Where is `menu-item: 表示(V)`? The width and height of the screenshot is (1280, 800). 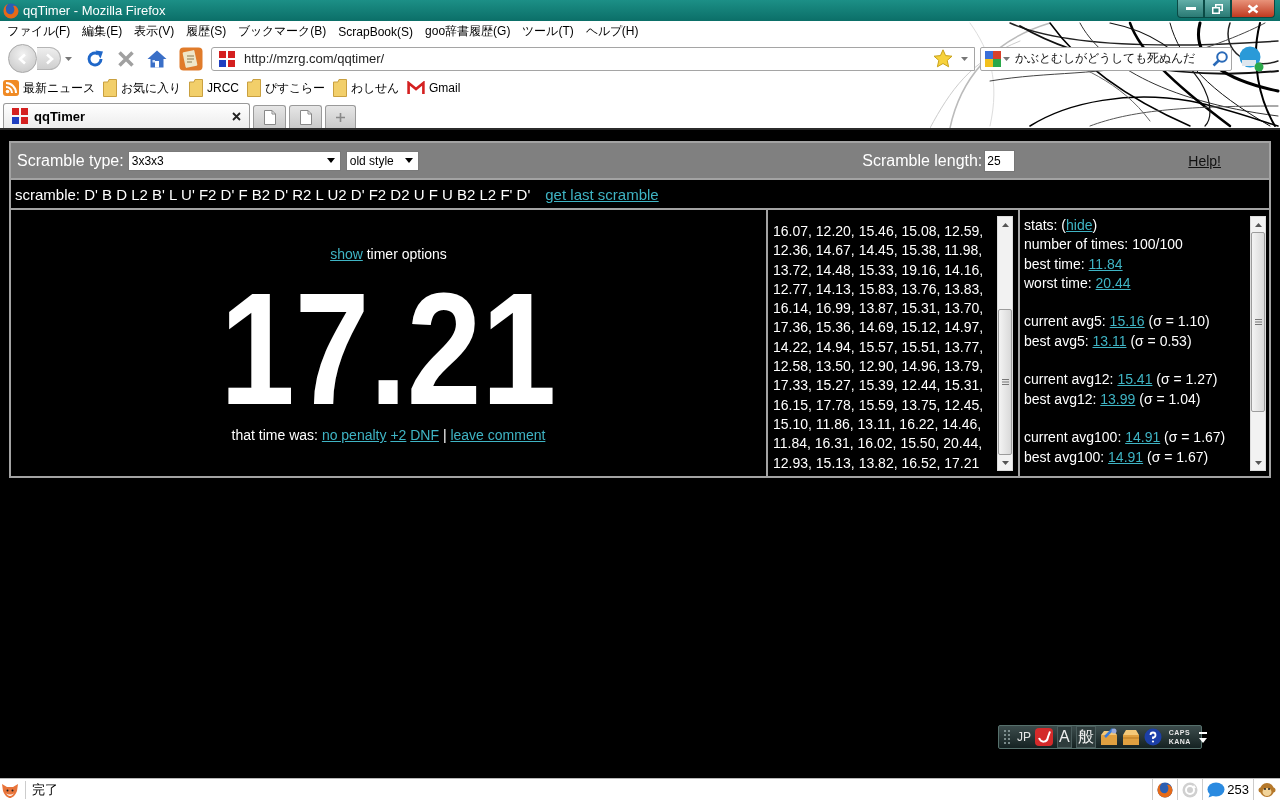 menu-item: 表示(V) is located at coordinates (154, 31).